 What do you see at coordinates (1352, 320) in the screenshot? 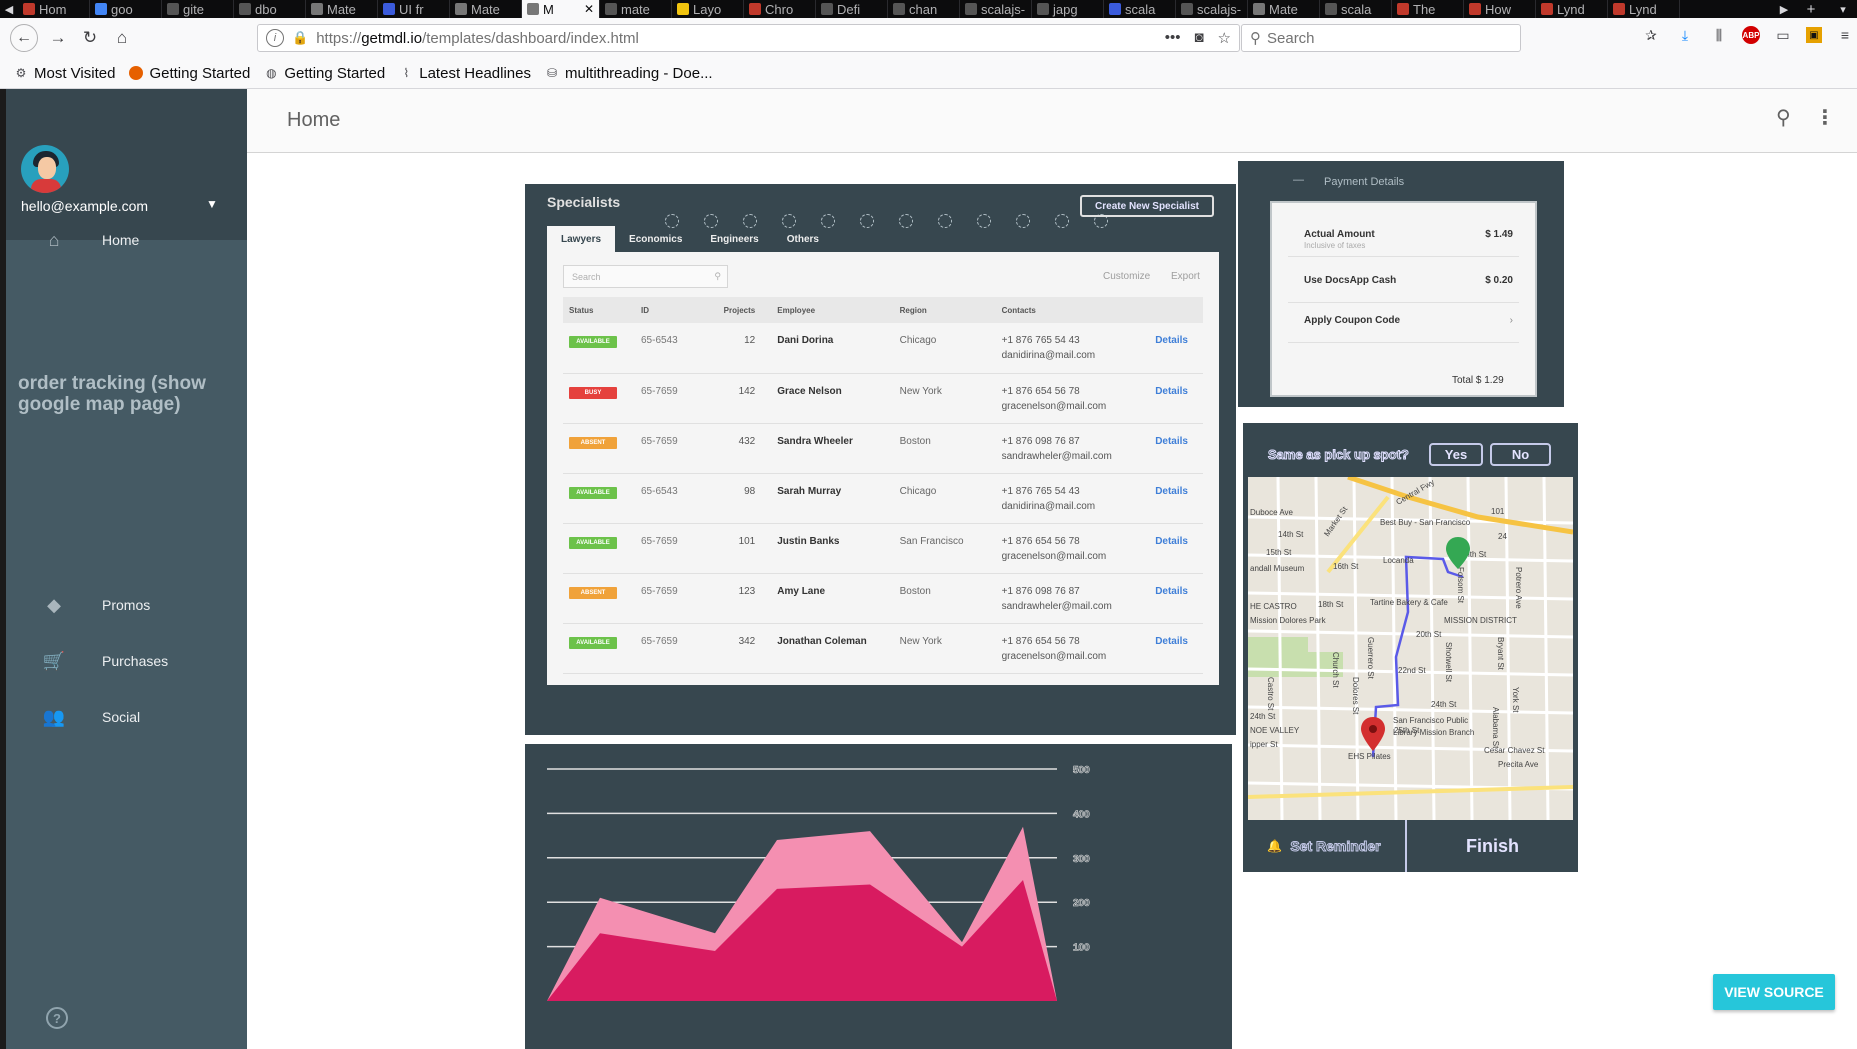
I see `payment-row-label: Apply Coupon Code` at bounding box center [1352, 320].